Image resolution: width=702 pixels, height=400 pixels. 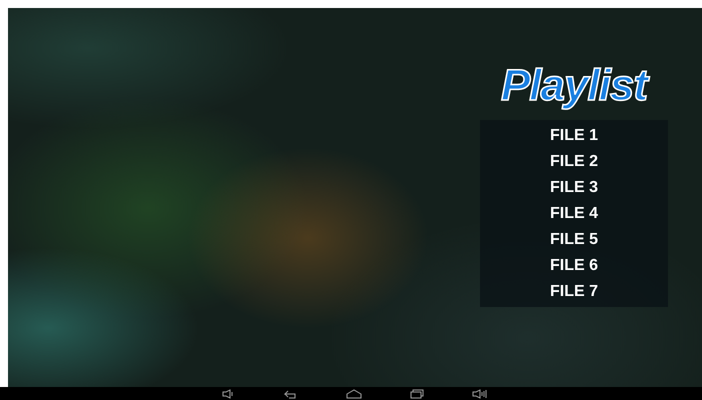 What do you see at coordinates (480, 393) in the screenshot?
I see `volume-up-icon` at bounding box center [480, 393].